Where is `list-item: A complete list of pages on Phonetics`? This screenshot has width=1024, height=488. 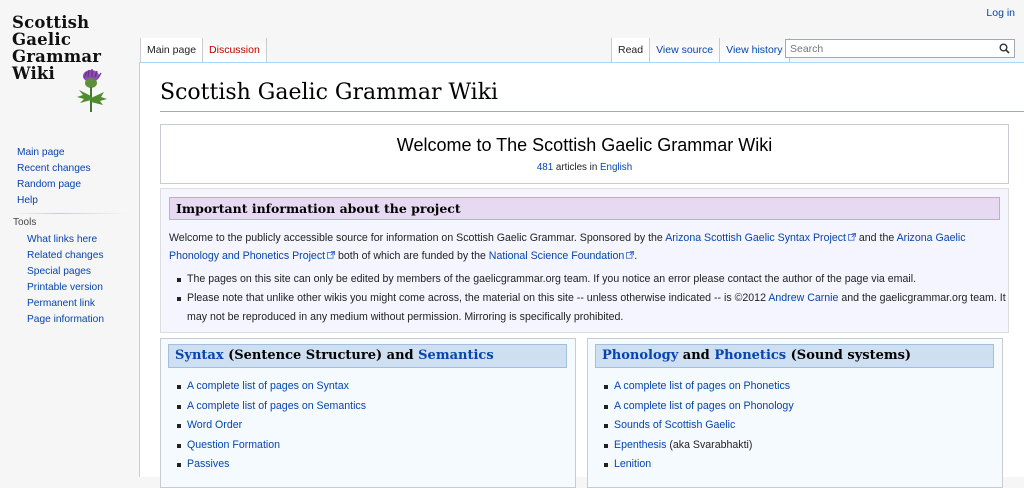
list-item: A complete list of pages on Phonetics is located at coordinates (699, 387).